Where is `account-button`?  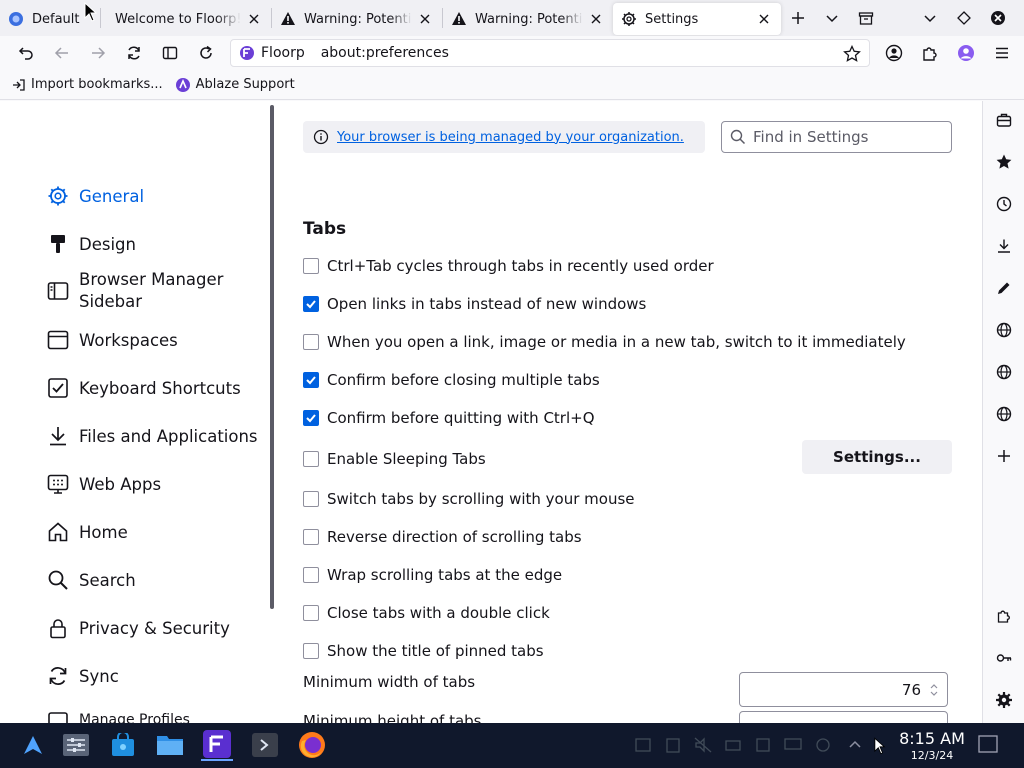 account-button is located at coordinates (894, 53).